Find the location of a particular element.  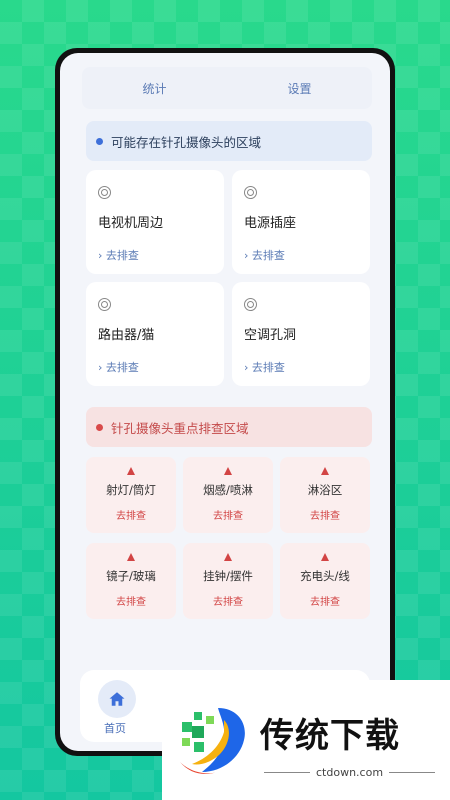

watermark-brand-text: 传统下载 is located at coordinates (330, 736).